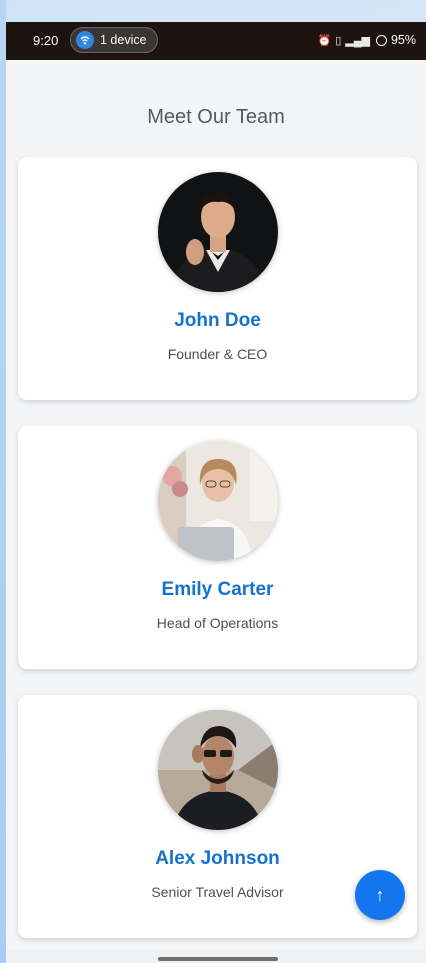  I want to click on status-time: 9:20, so click(46, 40).